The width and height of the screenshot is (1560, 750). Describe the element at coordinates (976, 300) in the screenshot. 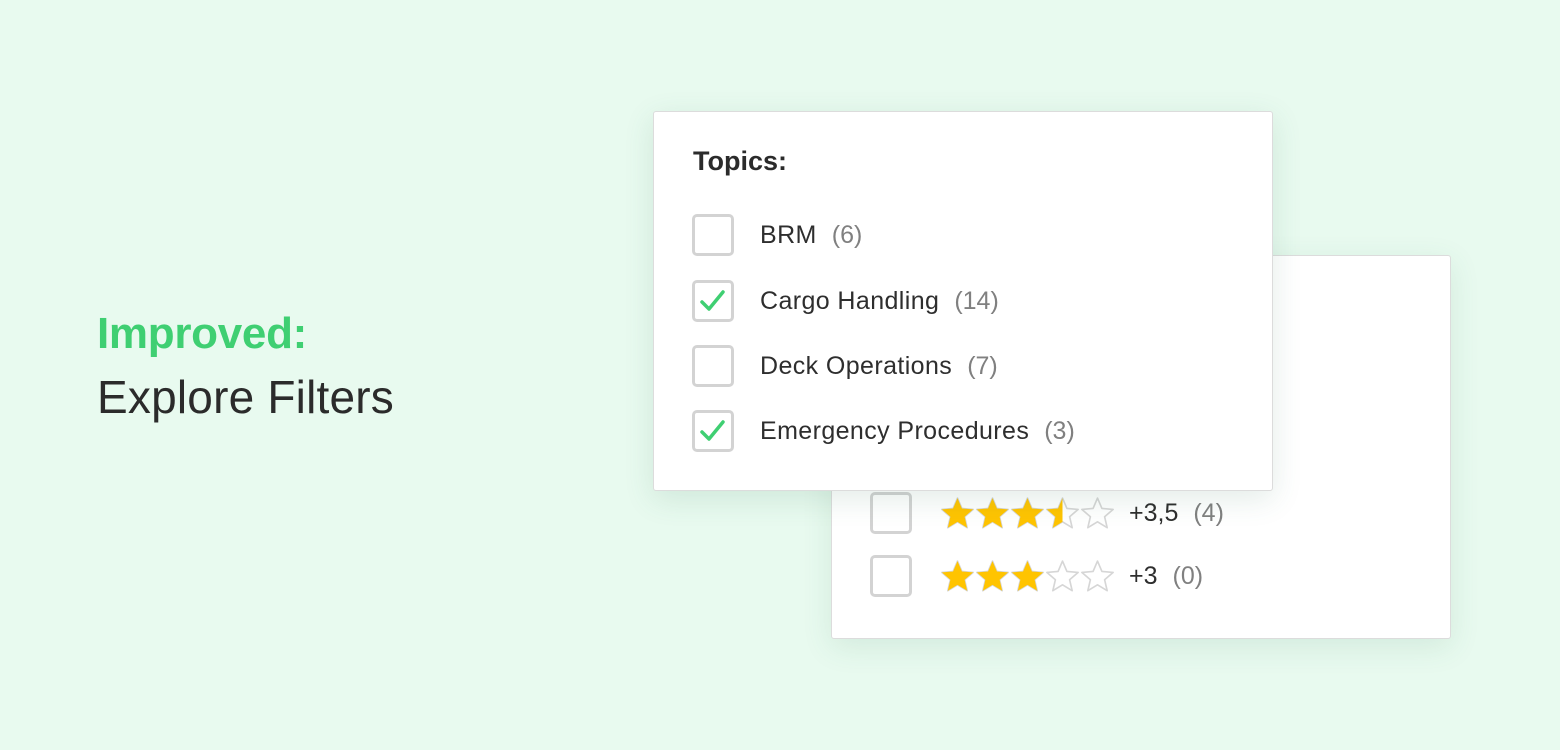

I see `topic-count: (14)` at that location.